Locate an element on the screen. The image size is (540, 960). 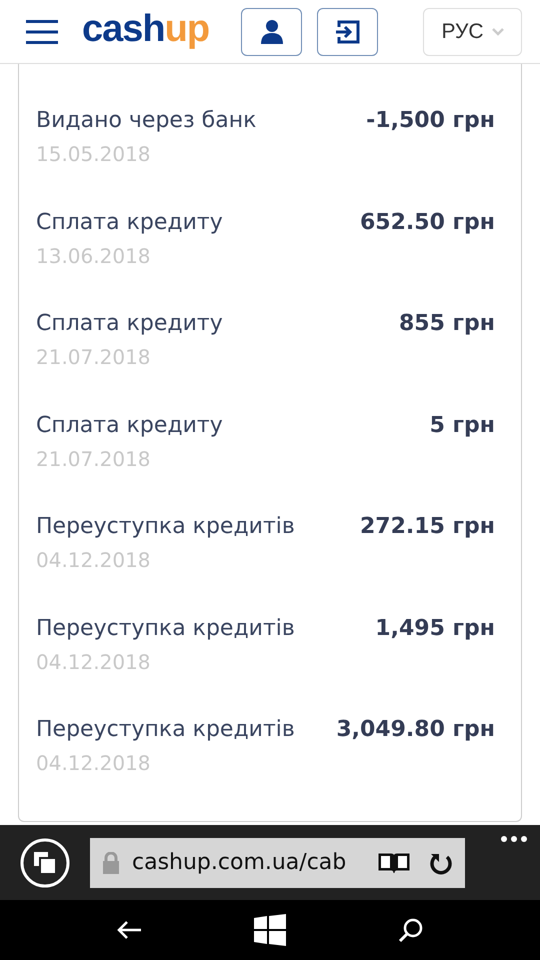
book-icon is located at coordinates (394, 863).